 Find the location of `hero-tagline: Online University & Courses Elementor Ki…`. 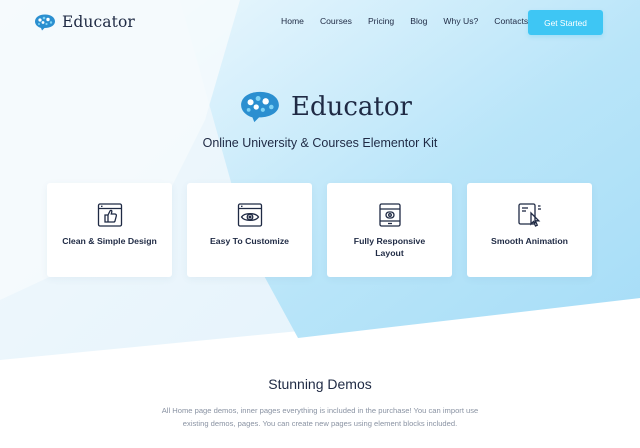

hero-tagline: Online University & Courses Elementor Ki… is located at coordinates (320, 143).